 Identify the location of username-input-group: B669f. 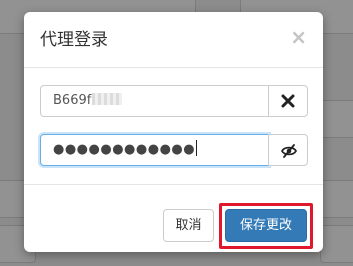
(174, 101).